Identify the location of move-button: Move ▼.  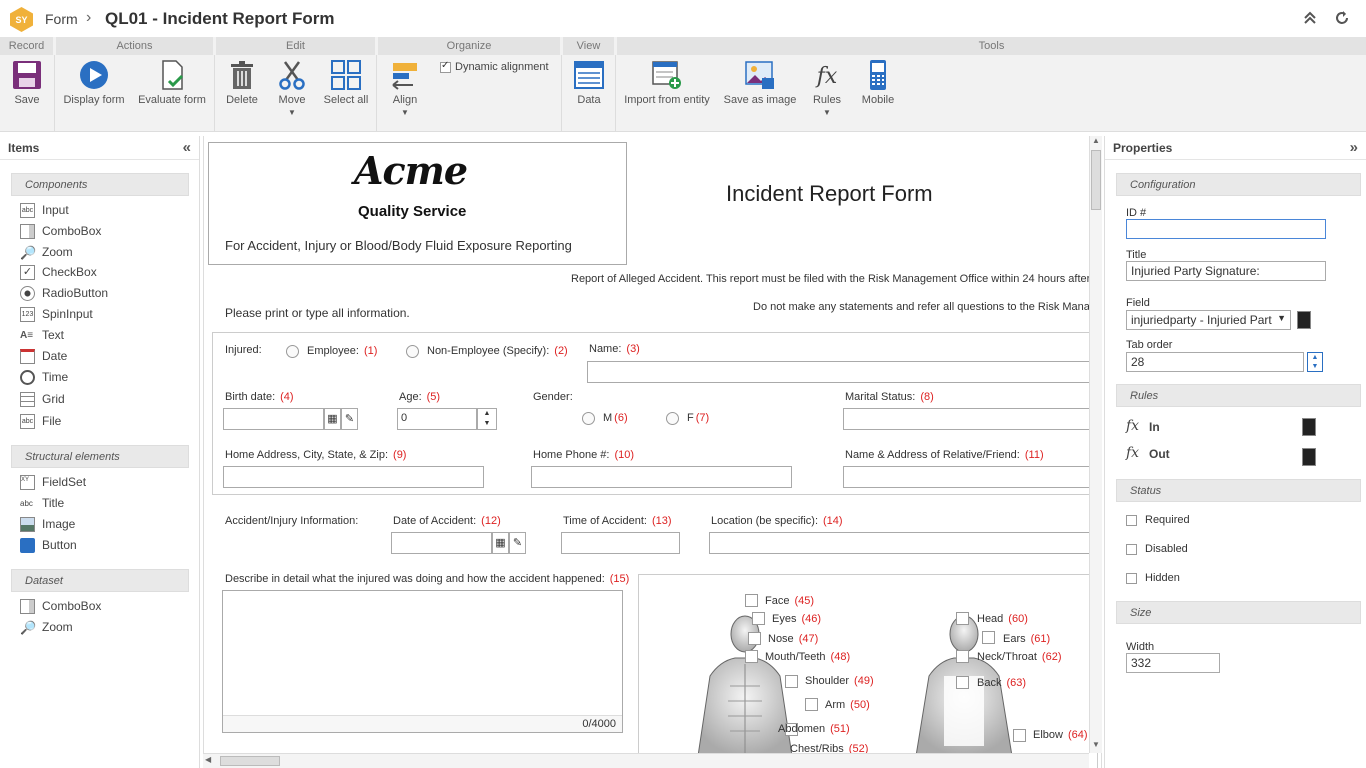
(292, 88).